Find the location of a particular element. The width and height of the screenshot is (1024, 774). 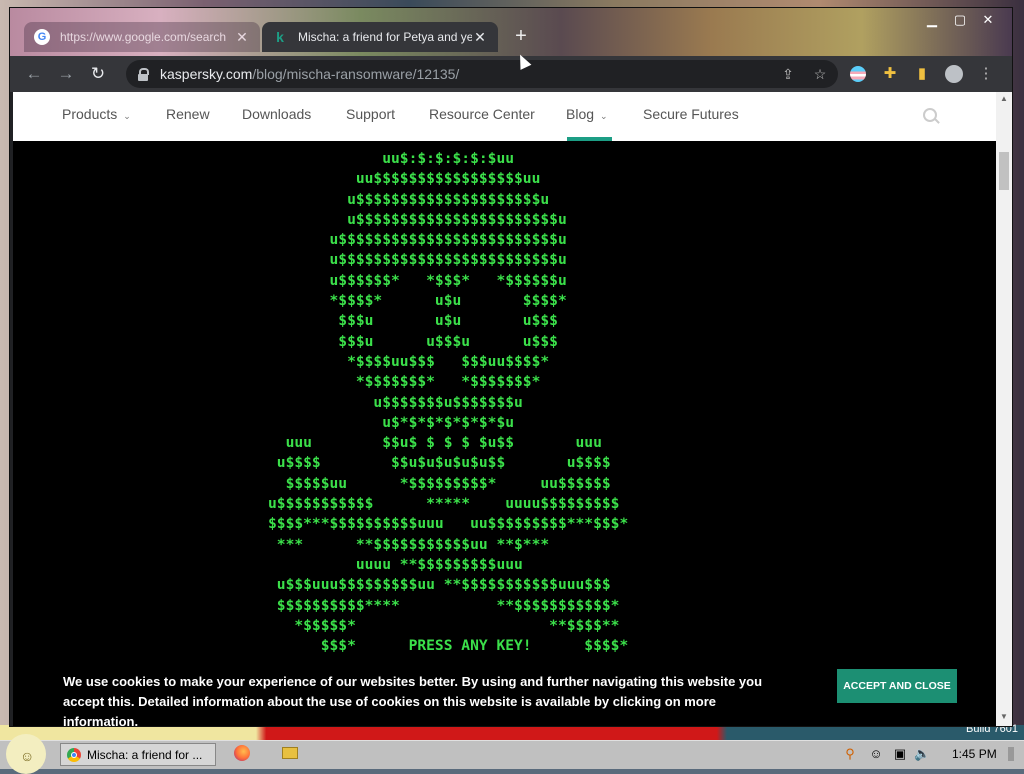

google-favicon-icon: G is located at coordinates (42, 37).